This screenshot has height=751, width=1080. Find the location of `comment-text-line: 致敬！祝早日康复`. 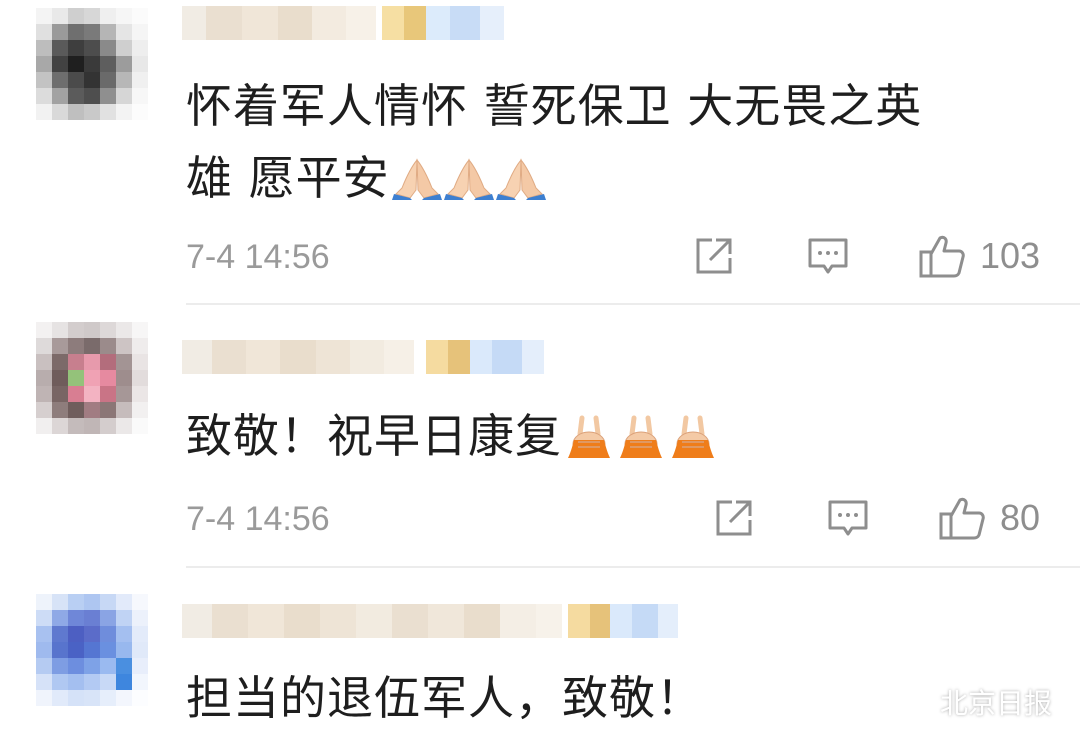

comment-text-line: 致敬！祝早日康复 is located at coordinates (452, 436).